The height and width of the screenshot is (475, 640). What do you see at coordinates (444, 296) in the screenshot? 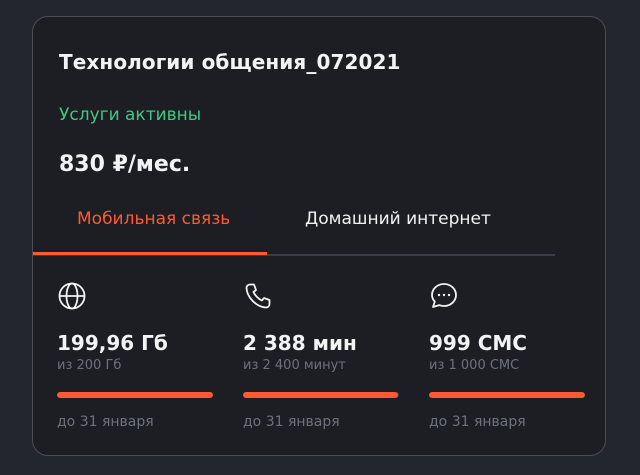
I see `chat-bubble-icon` at bounding box center [444, 296].